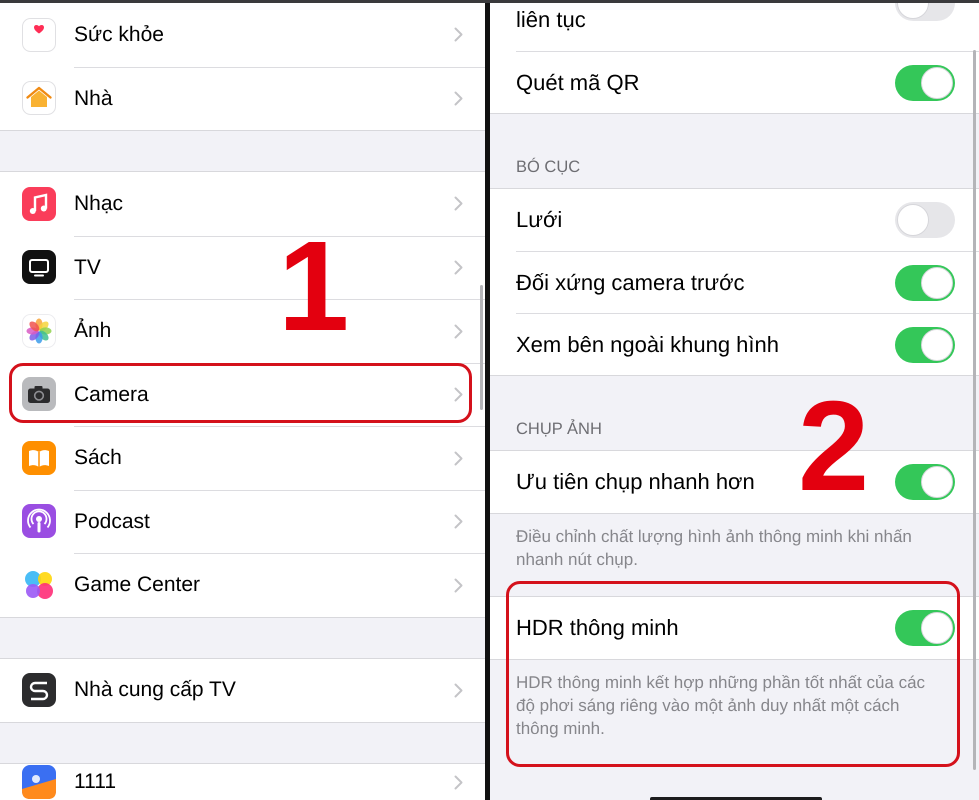 This screenshot has height=800, width=979. What do you see at coordinates (559, 429) in the screenshot?
I see `section-header: CHỤP ẢNH` at bounding box center [559, 429].